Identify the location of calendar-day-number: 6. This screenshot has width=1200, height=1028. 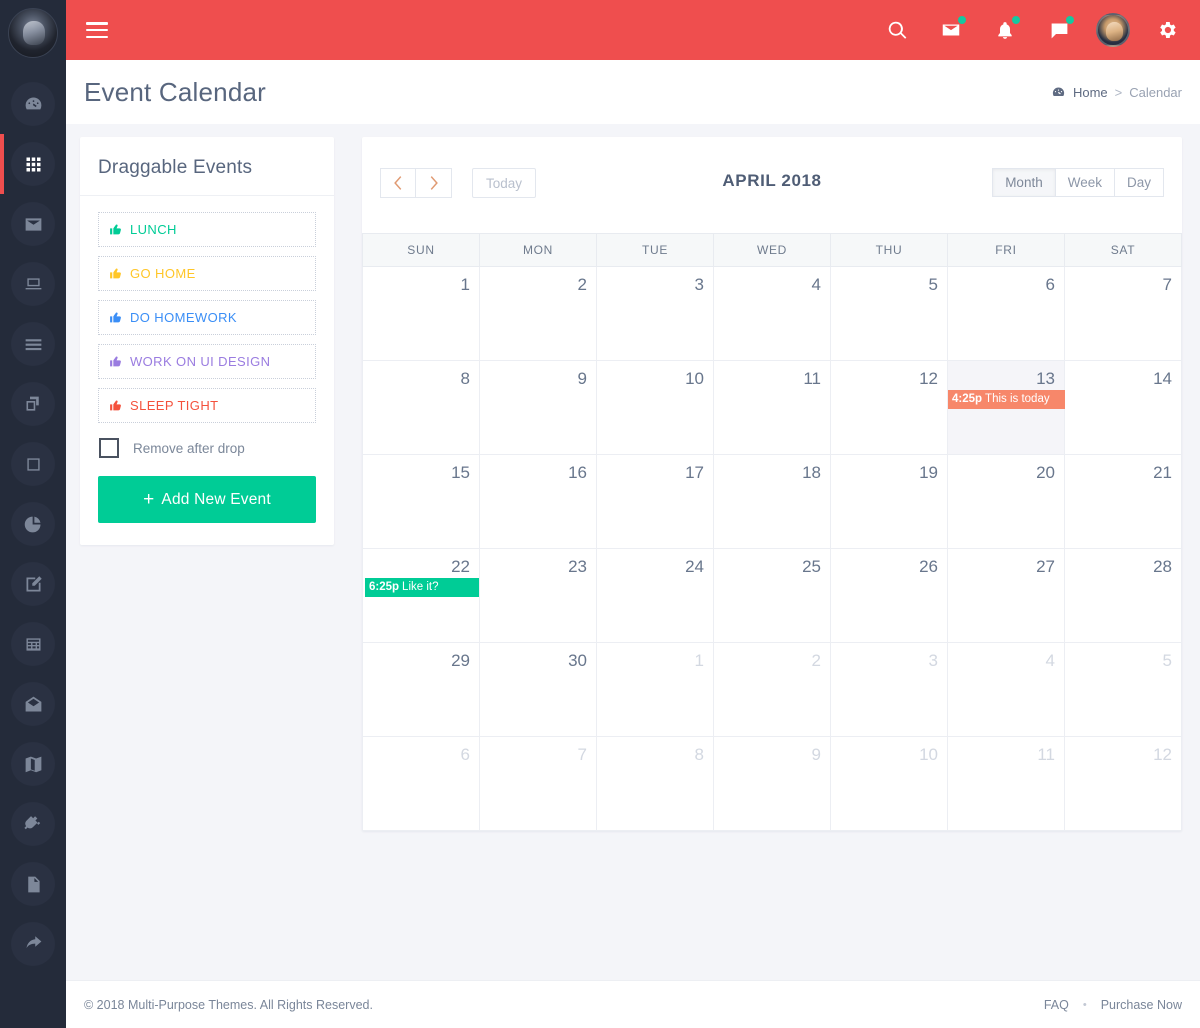
(1050, 284).